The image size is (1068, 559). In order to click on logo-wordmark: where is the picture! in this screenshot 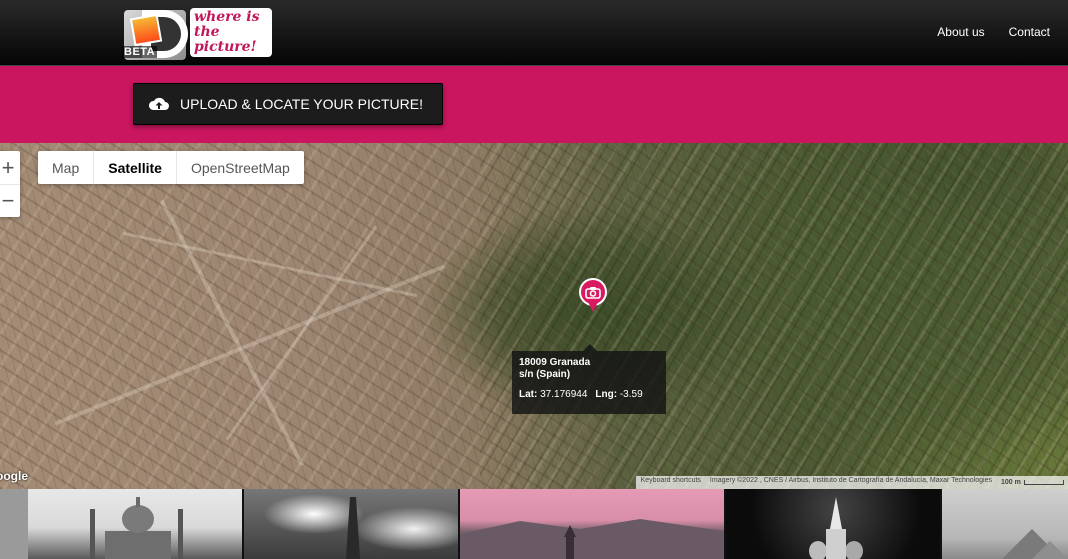, I will do `click(231, 32)`.